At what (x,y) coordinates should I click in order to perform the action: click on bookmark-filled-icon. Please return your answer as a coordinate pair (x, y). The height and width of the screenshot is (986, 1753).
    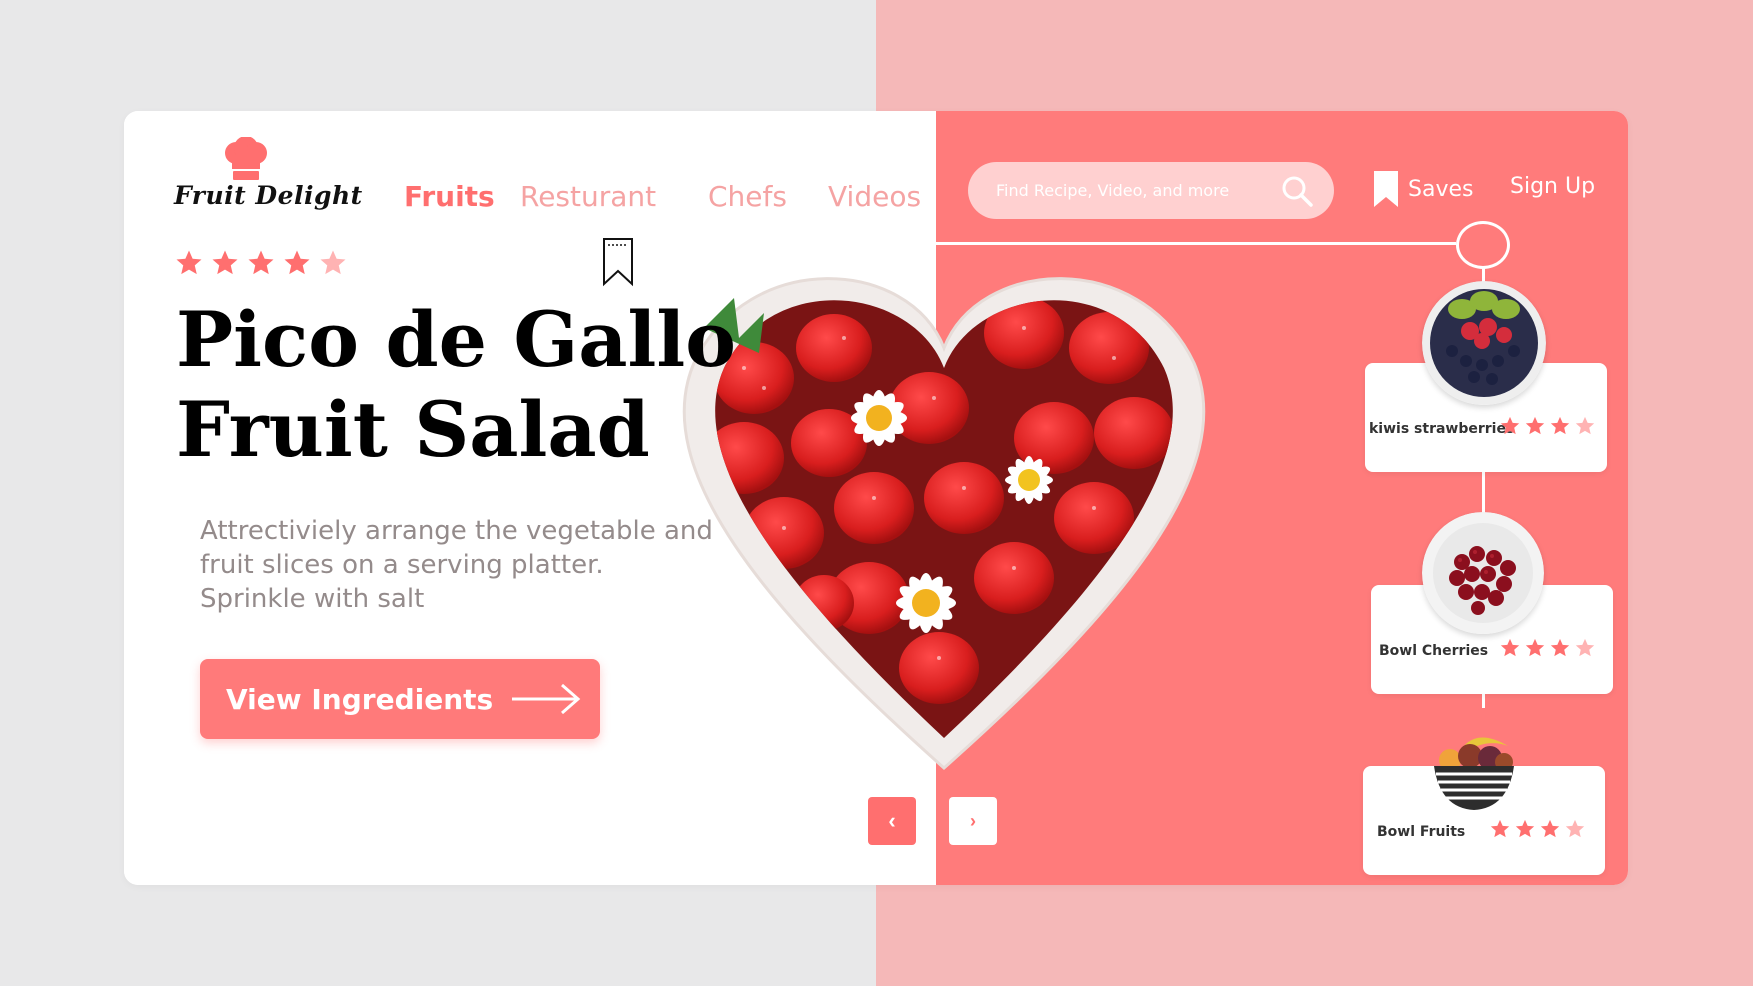
    Looking at the image, I should click on (1386, 189).